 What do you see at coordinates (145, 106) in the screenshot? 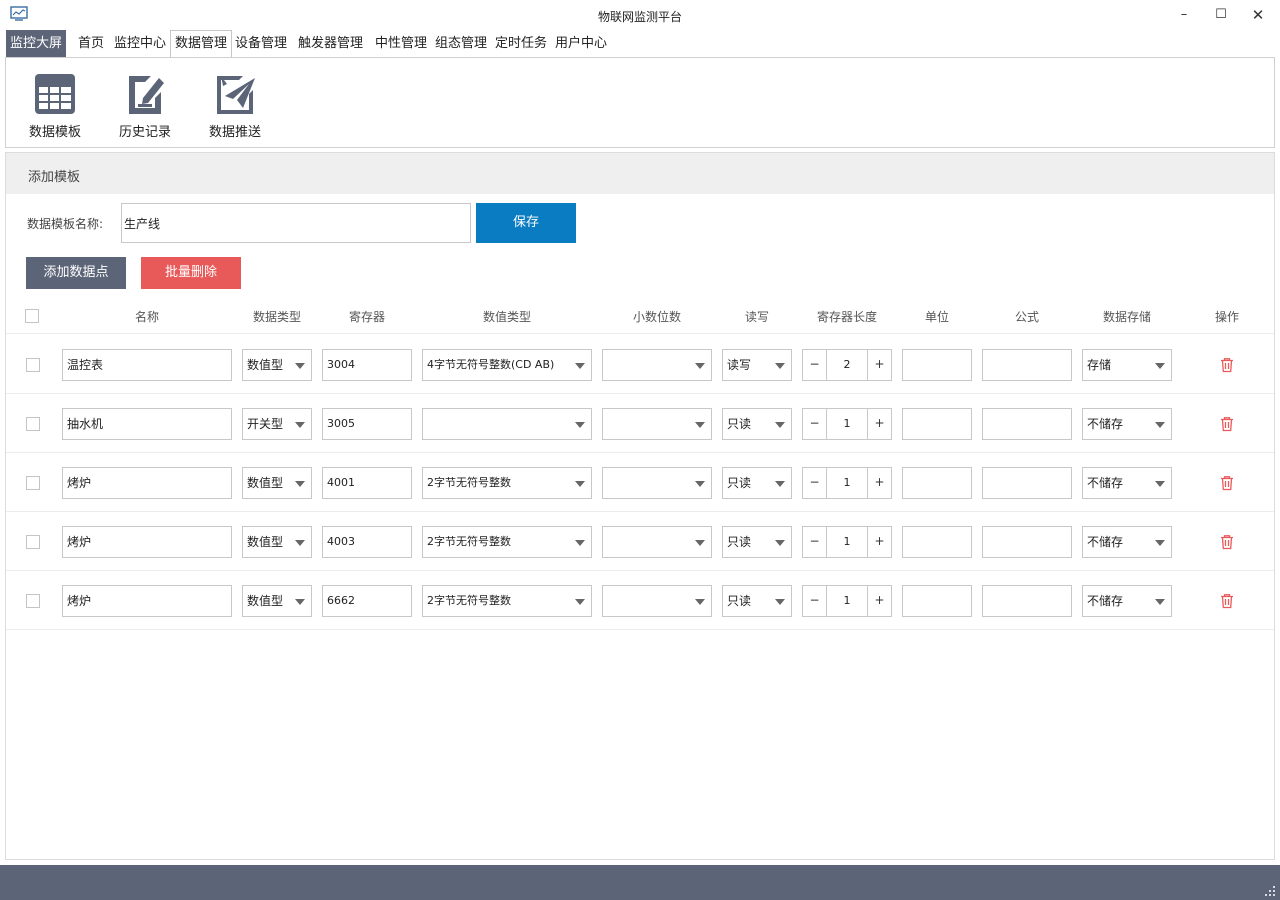
I see `tool-history: 历史记录` at bounding box center [145, 106].